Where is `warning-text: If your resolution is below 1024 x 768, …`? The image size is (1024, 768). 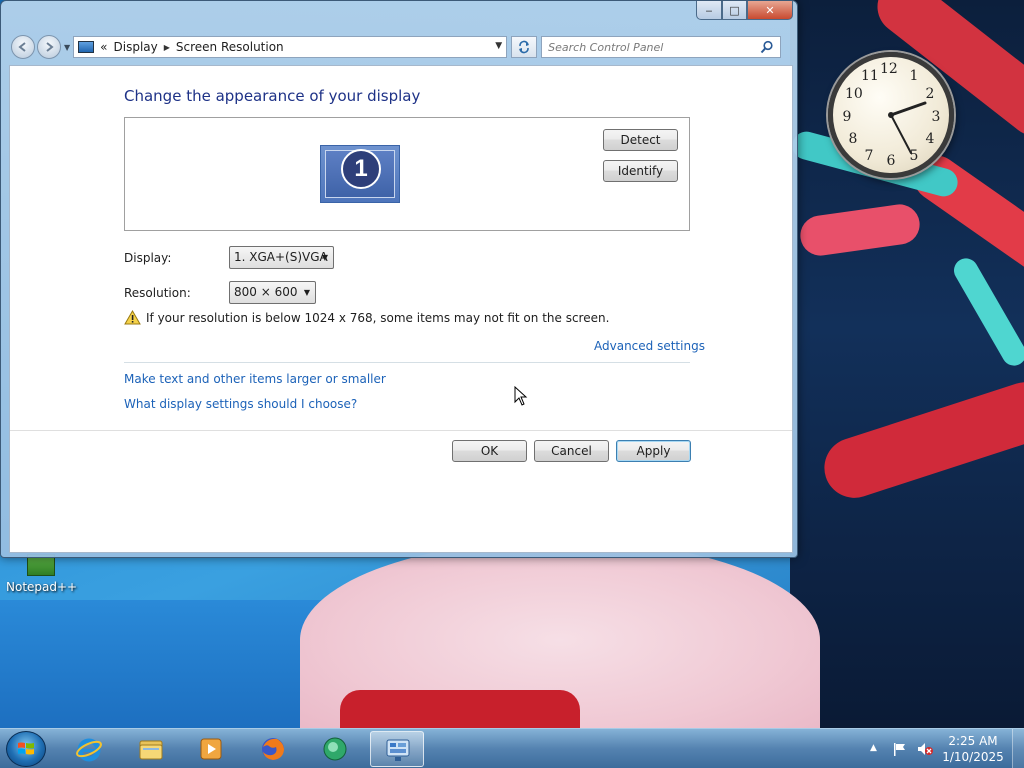
warning-text: If your resolution is below 1024 x 768, … is located at coordinates (378, 317).